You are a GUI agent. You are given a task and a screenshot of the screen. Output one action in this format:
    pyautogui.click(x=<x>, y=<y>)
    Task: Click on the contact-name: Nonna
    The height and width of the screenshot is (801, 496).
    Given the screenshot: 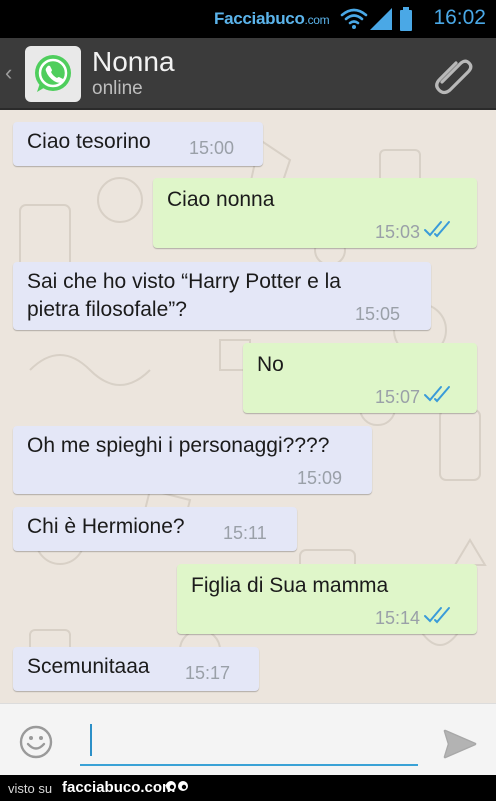 What is the action you would take?
    pyautogui.click(x=133, y=62)
    